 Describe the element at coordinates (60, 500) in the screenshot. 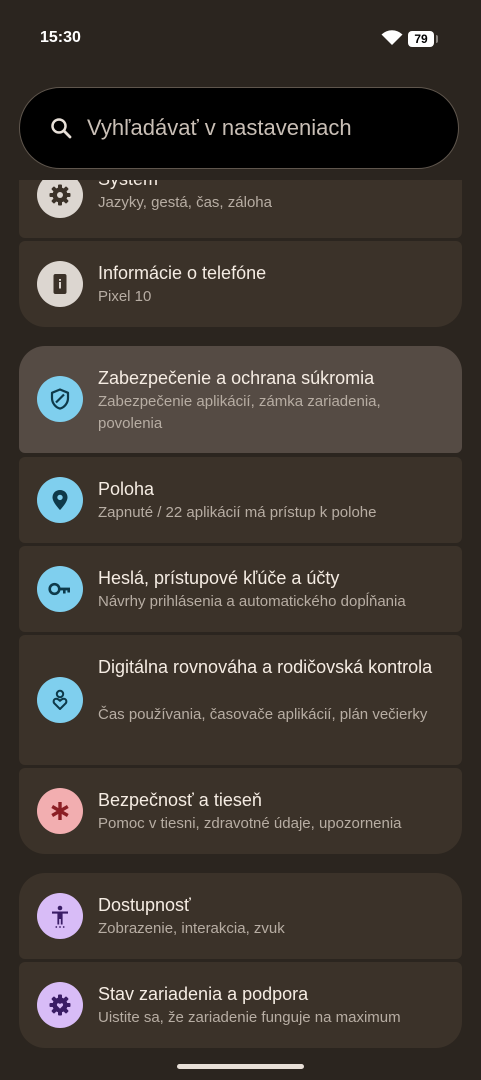

I see `location-pin-icon` at that location.